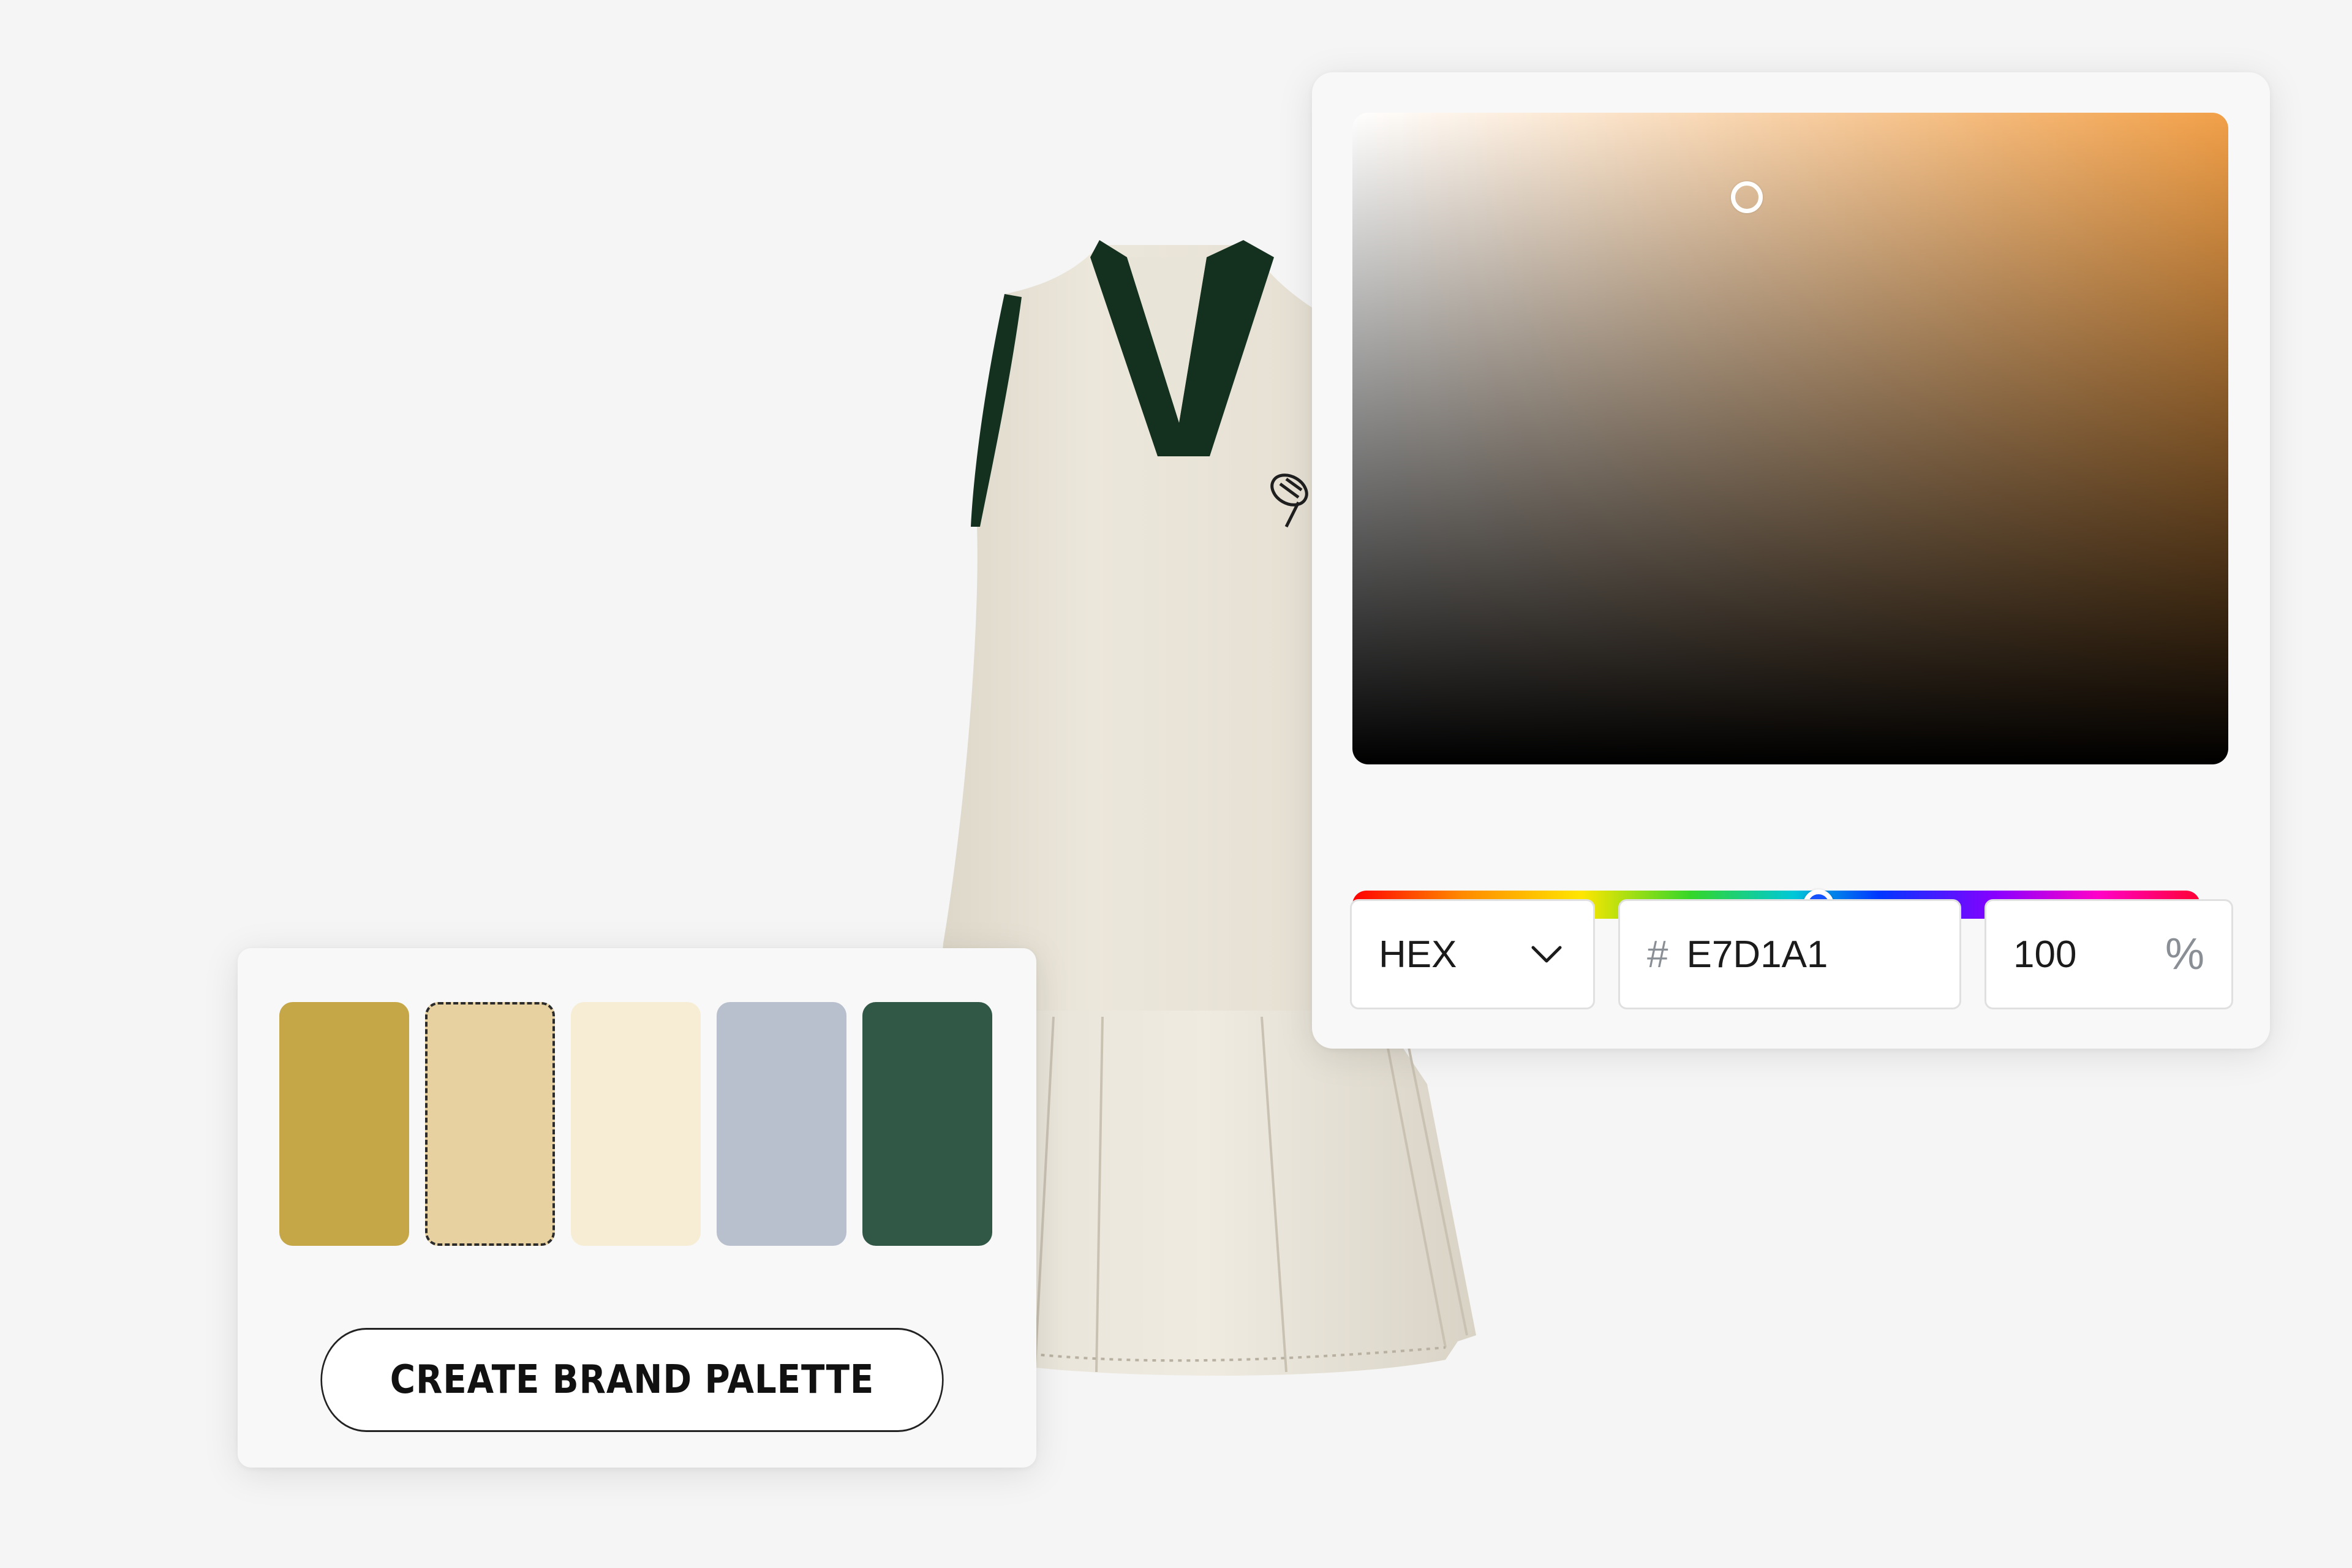  What do you see at coordinates (1472, 954) in the screenshot?
I see `color-mode-select: HEX` at bounding box center [1472, 954].